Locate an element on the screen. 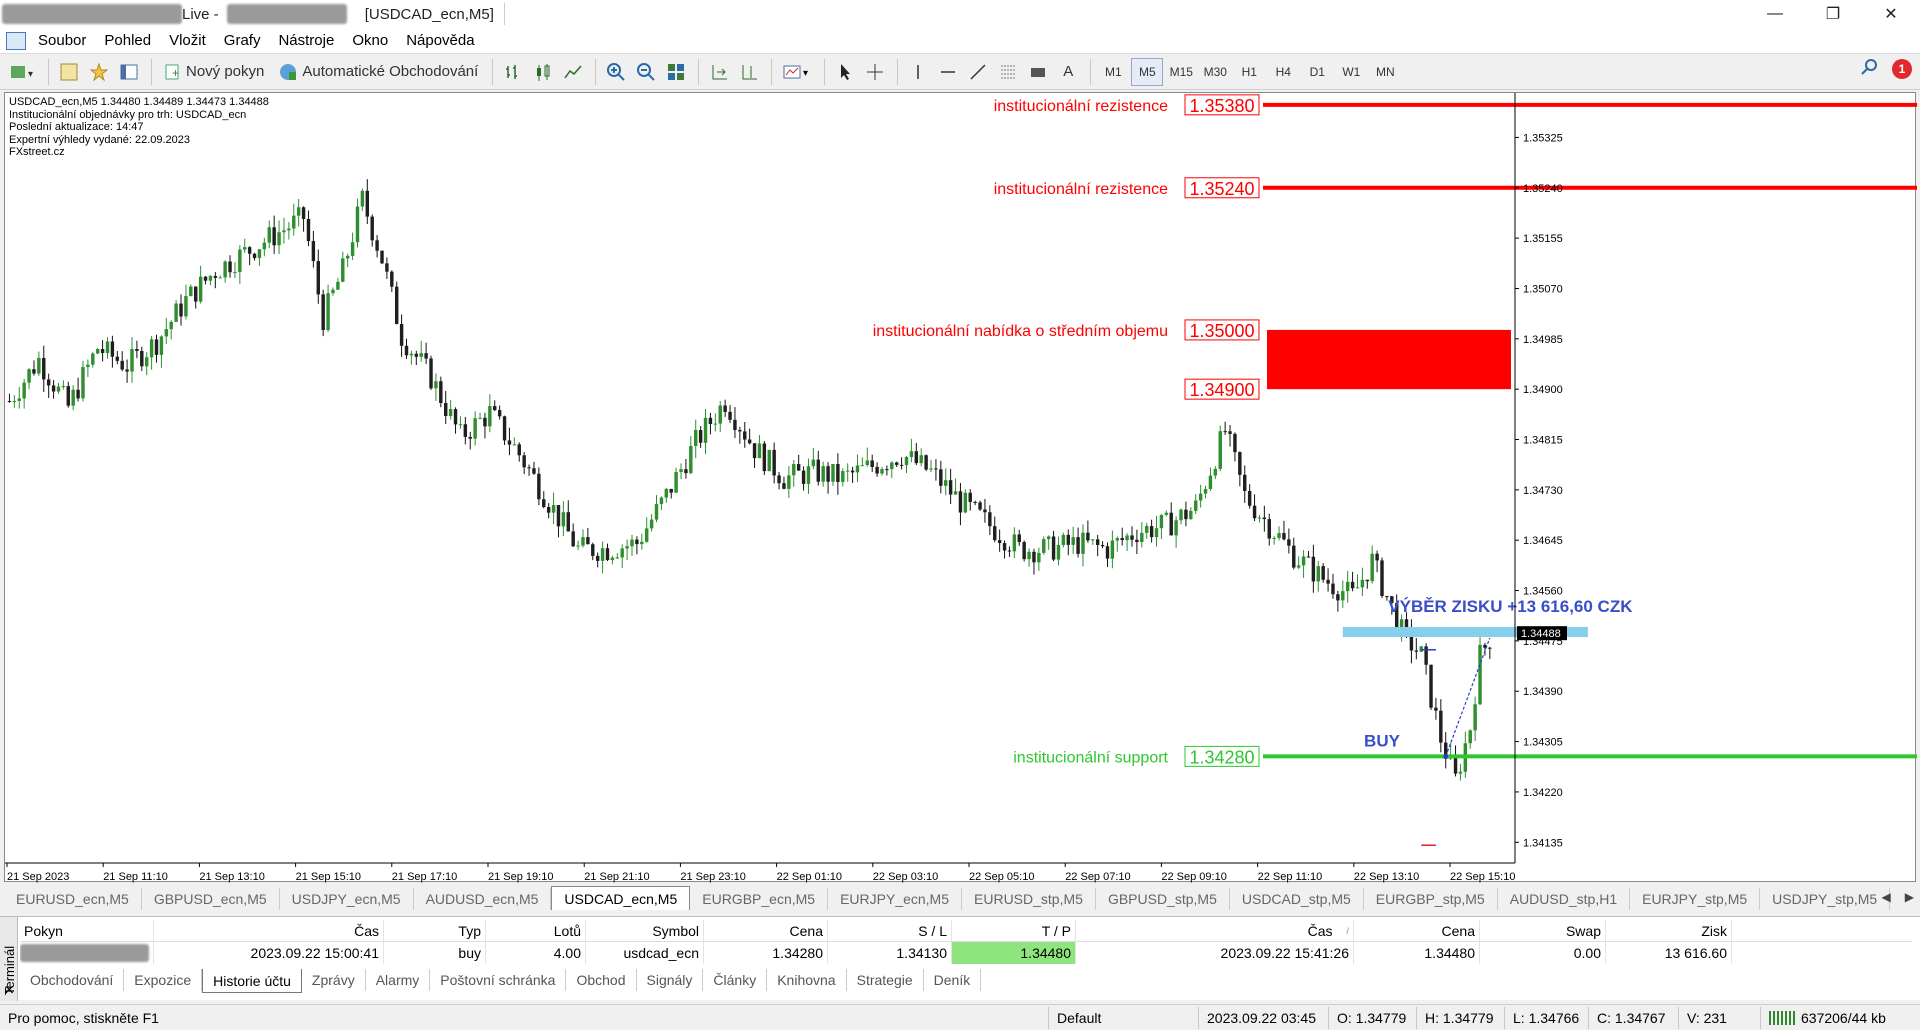  col-lotu: Lotů is located at coordinates (536, 930).